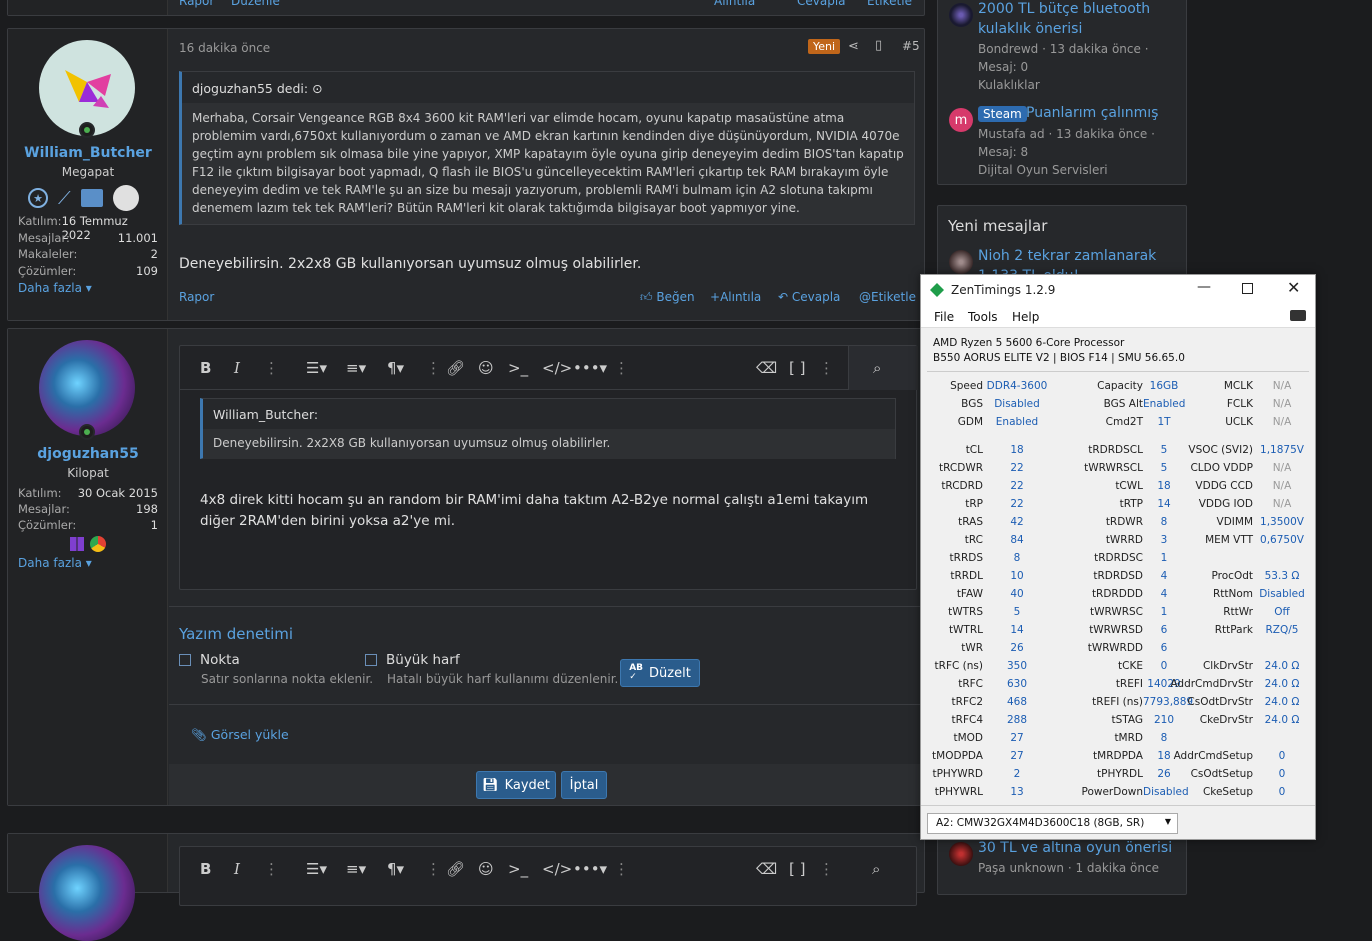 The width and height of the screenshot is (1372, 941). What do you see at coordinates (853, 46) in the screenshot?
I see `share-icon: ⋖` at bounding box center [853, 46].